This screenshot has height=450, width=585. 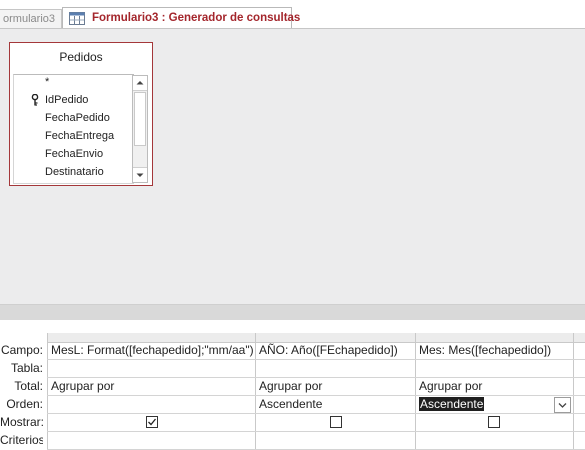 I want to click on pane-splitter, so click(x=292, y=314).